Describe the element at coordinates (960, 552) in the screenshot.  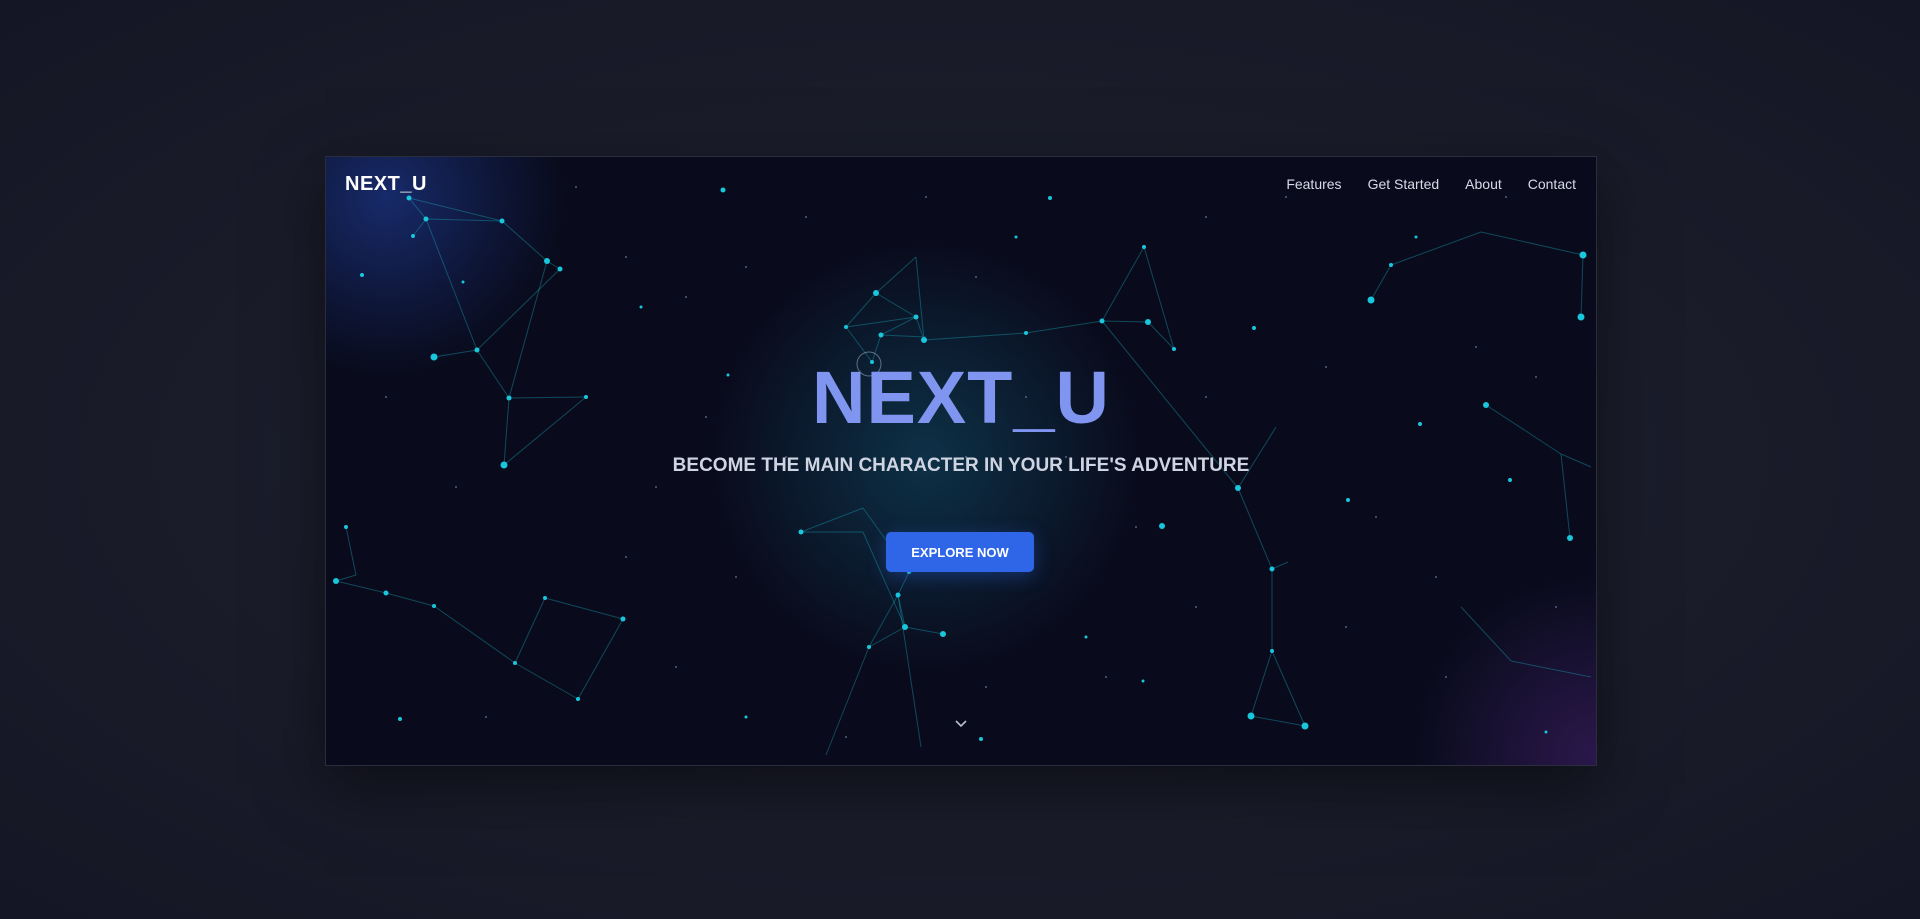
I see `explore-now-button: EXPLORE NOW` at that location.